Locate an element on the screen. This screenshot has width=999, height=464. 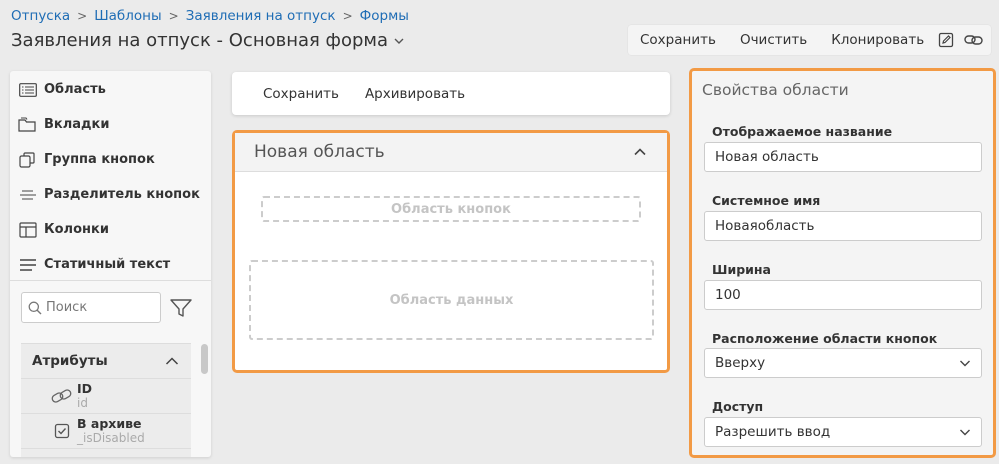
search-icon is located at coordinates (35, 307).